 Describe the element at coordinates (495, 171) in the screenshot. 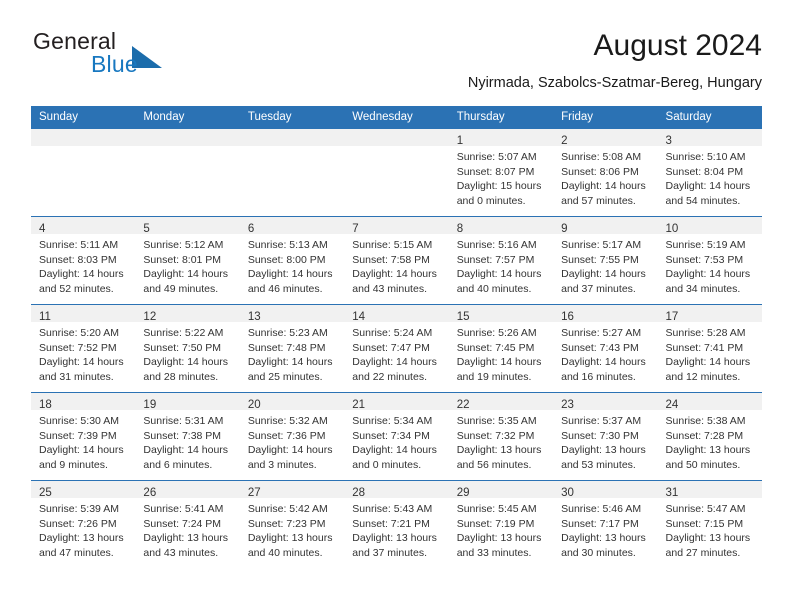

I see `day-detail-line: Sunset: 8:07 PM` at that location.